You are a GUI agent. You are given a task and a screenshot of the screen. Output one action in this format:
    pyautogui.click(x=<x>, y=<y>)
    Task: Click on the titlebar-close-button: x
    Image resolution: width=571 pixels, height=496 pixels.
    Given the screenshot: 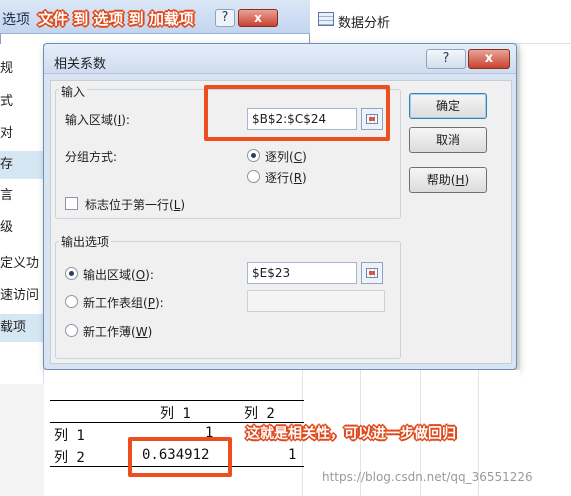 What is the action you would take?
    pyautogui.click(x=489, y=59)
    